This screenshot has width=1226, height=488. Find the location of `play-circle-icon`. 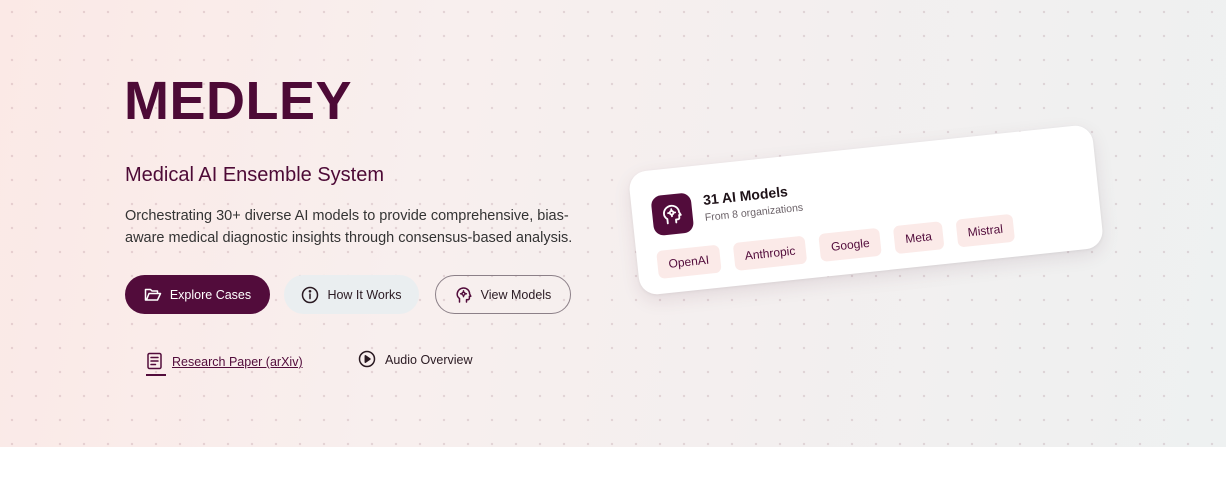

play-circle-icon is located at coordinates (367, 360).